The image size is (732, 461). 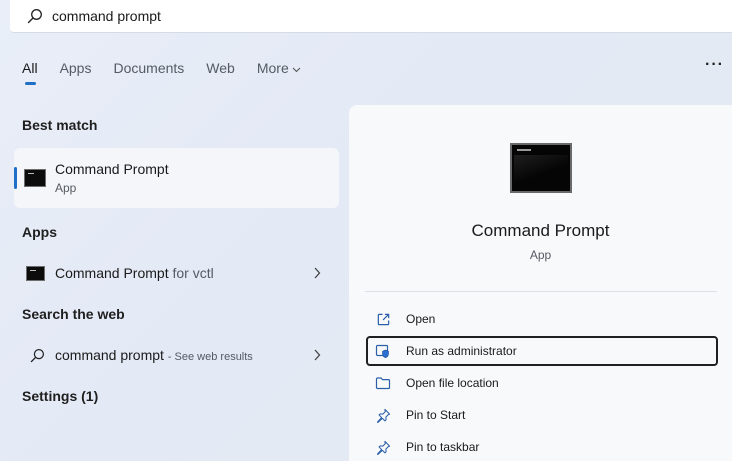 What do you see at coordinates (541, 291) in the screenshot?
I see `divider` at bounding box center [541, 291].